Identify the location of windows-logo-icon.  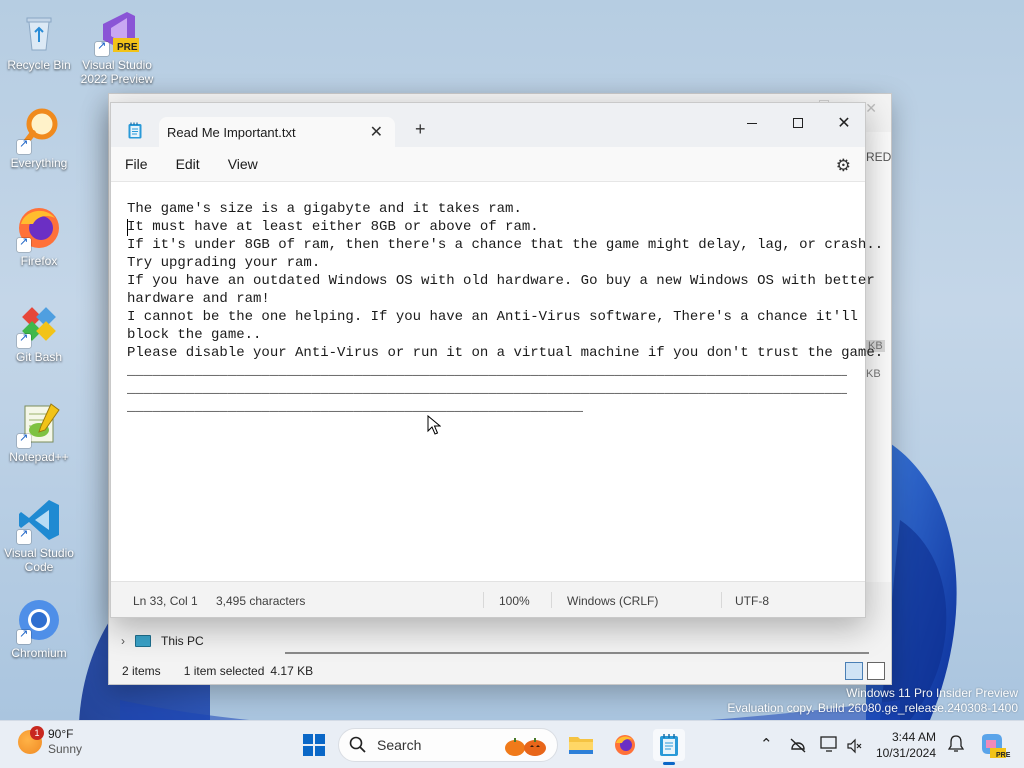
(314, 745).